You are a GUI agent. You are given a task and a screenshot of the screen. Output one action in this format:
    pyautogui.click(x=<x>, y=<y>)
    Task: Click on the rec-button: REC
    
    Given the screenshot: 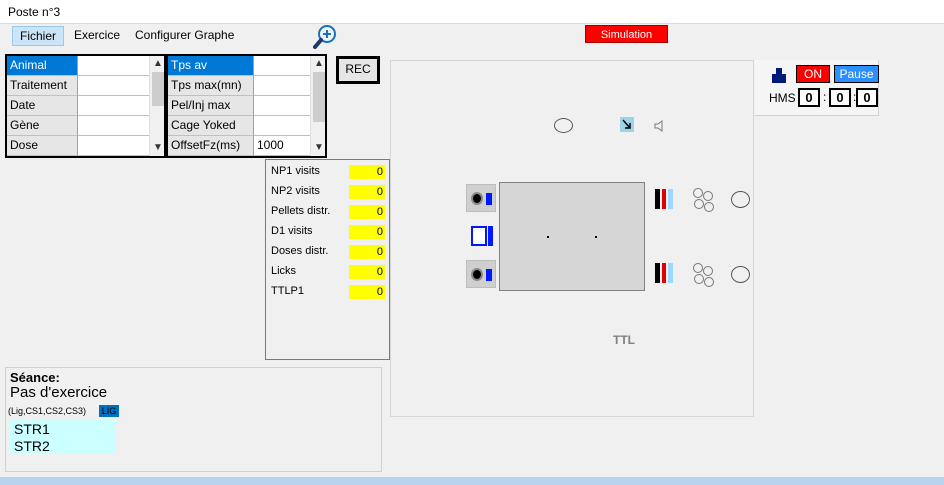 What is the action you would take?
    pyautogui.click(x=358, y=70)
    